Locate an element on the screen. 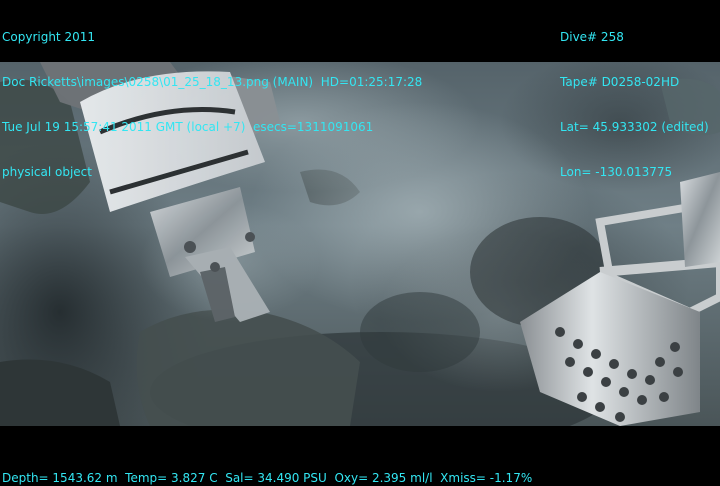 Image resolution: width=720 pixels, height=486 pixels. hud-longitude: Lon= -130.013775 is located at coordinates (616, 172).